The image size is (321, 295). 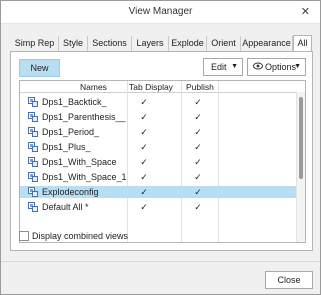 What do you see at coordinates (150, 43) in the screenshot?
I see `tab-layers: Layers` at bounding box center [150, 43].